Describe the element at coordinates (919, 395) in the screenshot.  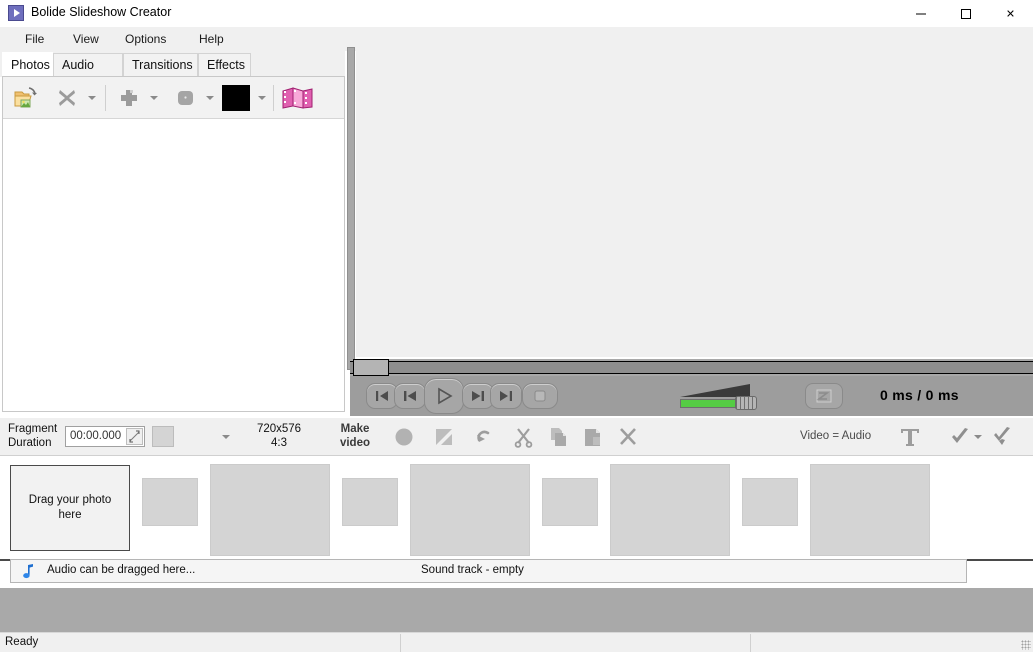
I see `time-display: 0 ms / 0 ms` at that location.